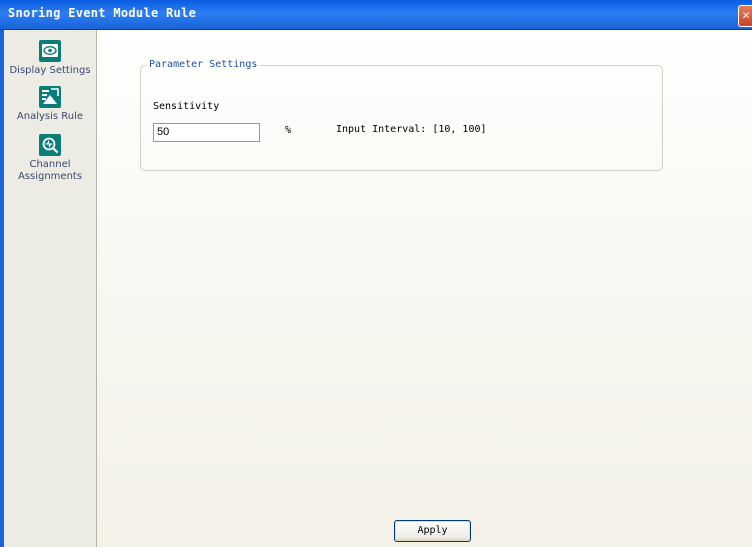 This screenshot has height=547, width=752. I want to click on close-icon: ✕, so click(746, 15).